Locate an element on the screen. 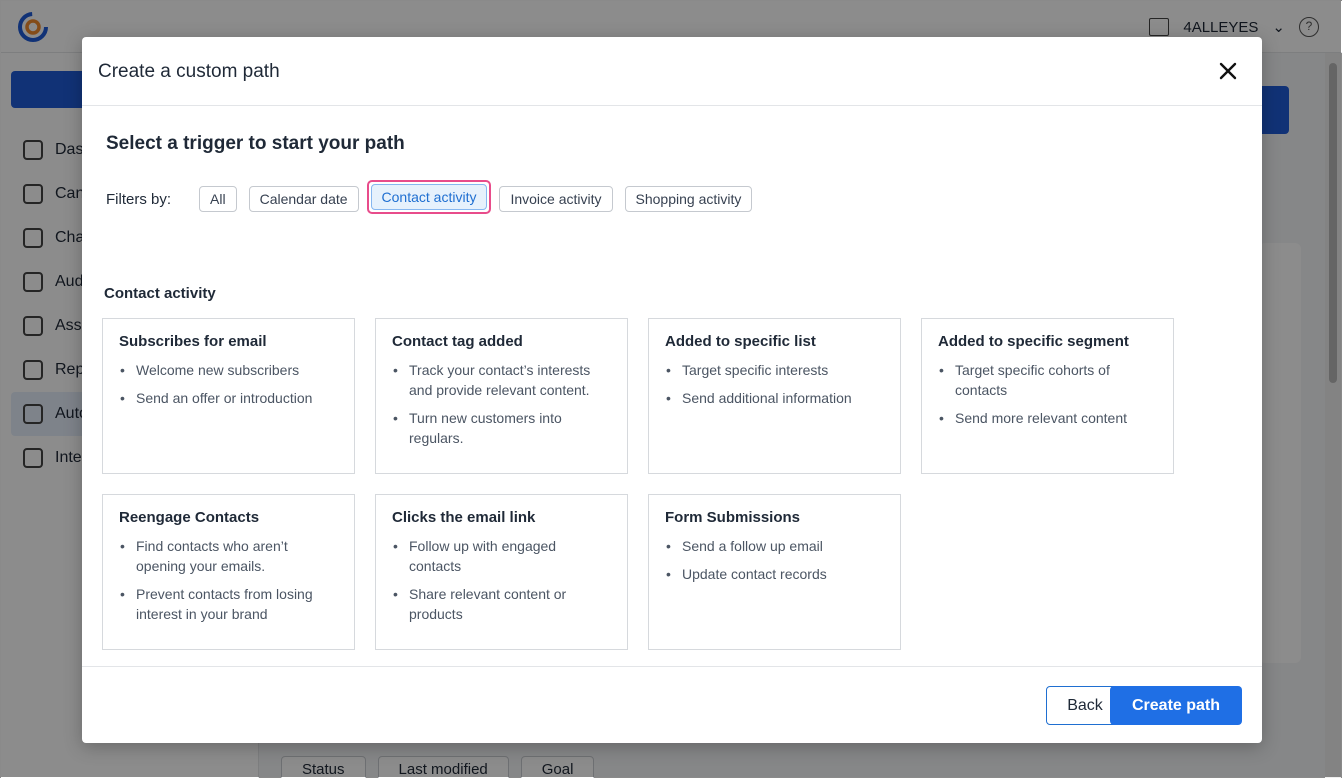 This screenshot has height=778, width=1342. filter-chip: Contact activity is located at coordinates (429, 197).